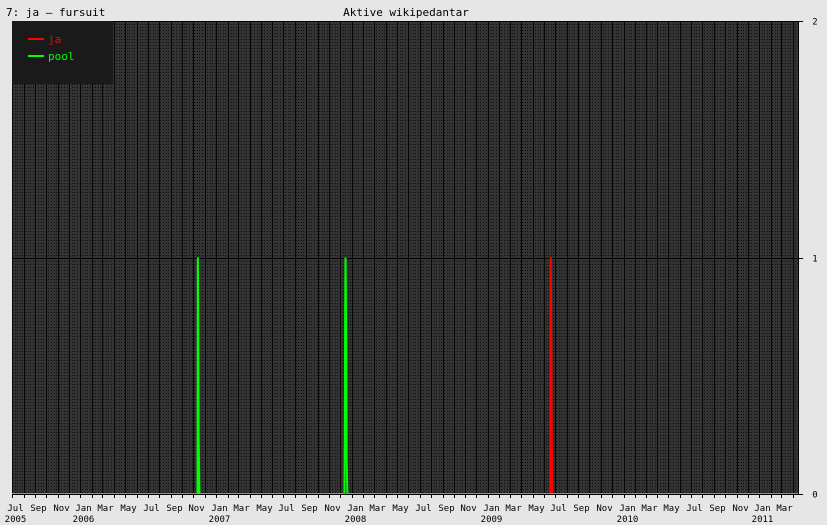 This screenshot has width=827, height=525. I want to click on x-year-label: 2010, so click(628, 520).